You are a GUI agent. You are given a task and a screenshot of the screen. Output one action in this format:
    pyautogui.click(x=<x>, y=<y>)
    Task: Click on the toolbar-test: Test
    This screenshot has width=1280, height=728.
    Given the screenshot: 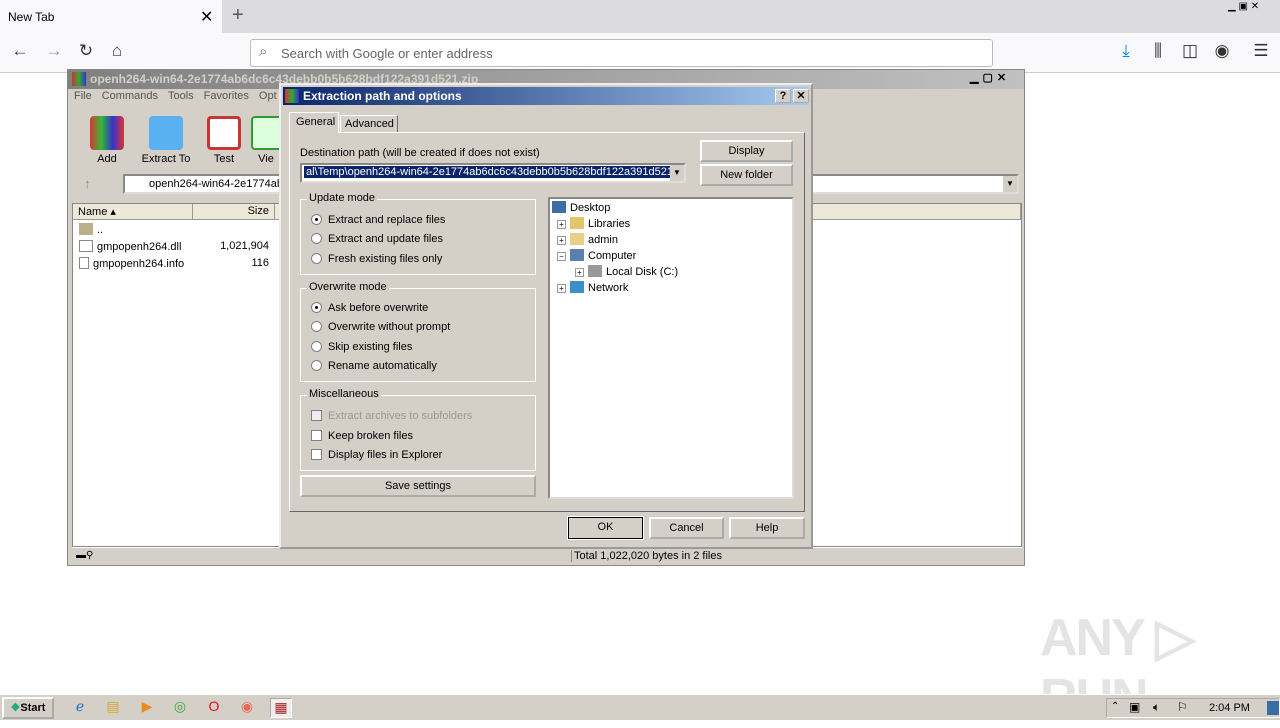 What is the action you would take?
    pyautogui.click(x=224, y=140)
    